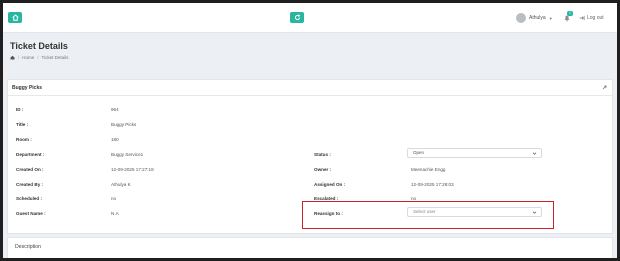  I want to click on description-panel: Description, so click(310, 247).